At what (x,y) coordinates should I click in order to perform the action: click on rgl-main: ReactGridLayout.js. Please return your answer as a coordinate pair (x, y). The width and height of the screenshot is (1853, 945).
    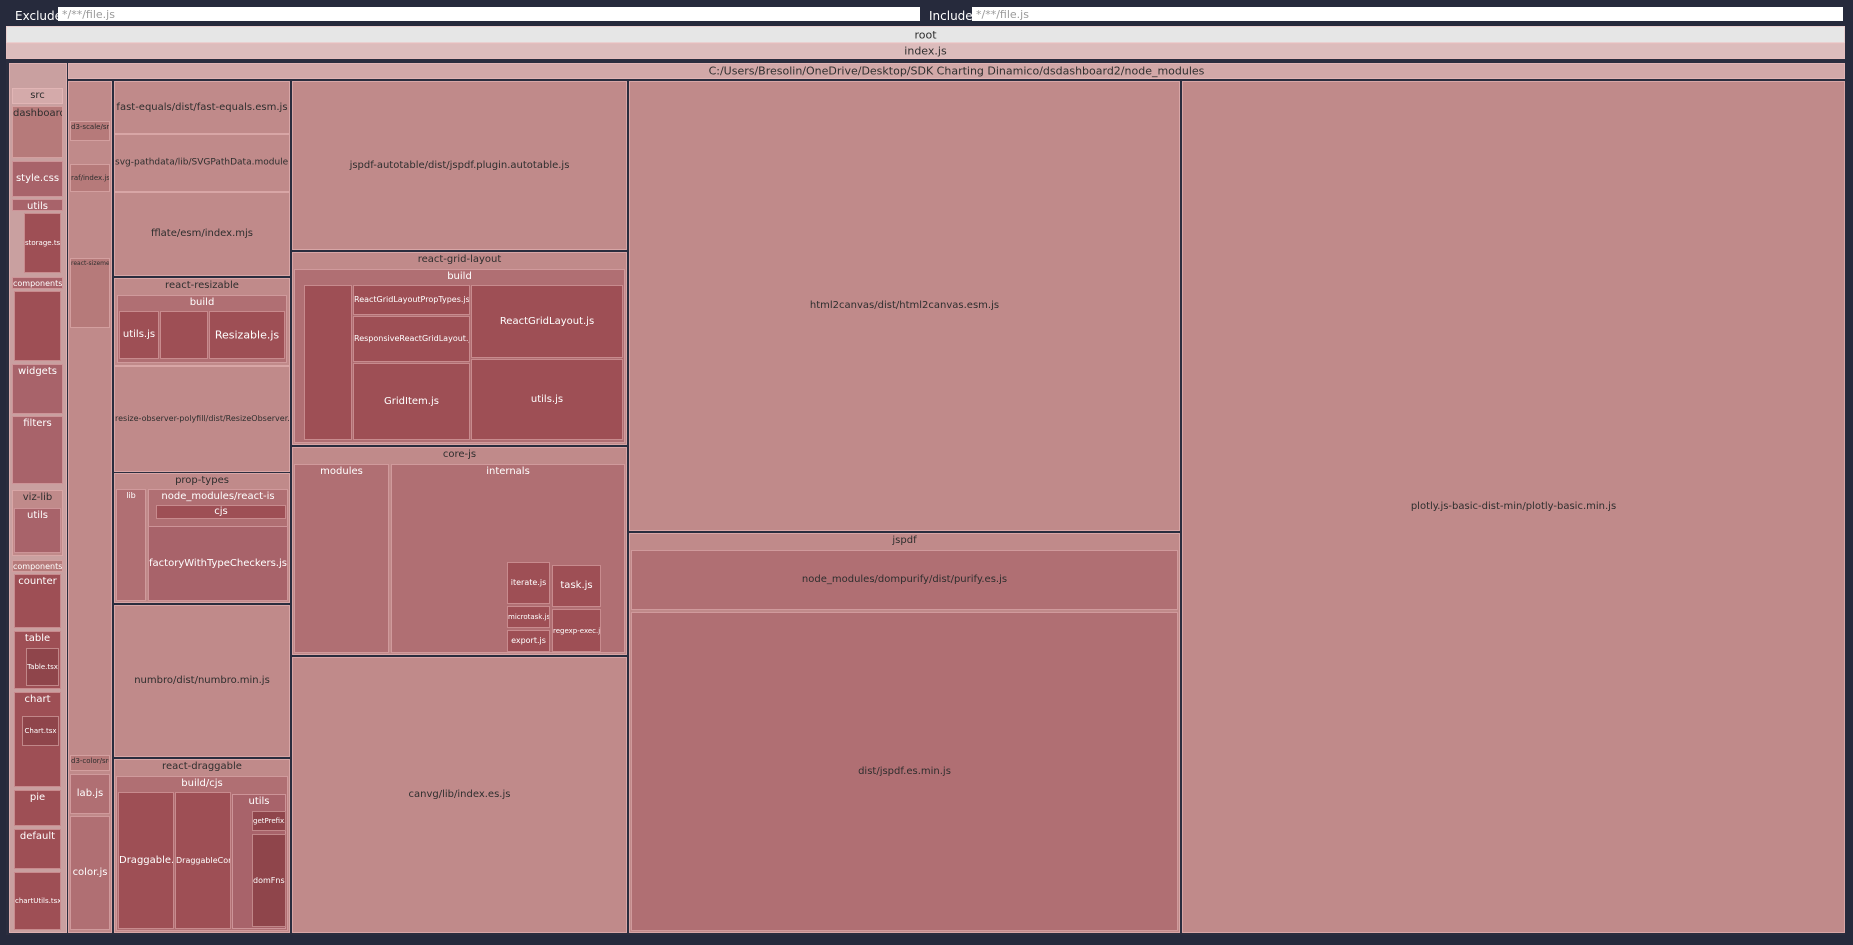
    Looking at the image, I should click on (547, 321).